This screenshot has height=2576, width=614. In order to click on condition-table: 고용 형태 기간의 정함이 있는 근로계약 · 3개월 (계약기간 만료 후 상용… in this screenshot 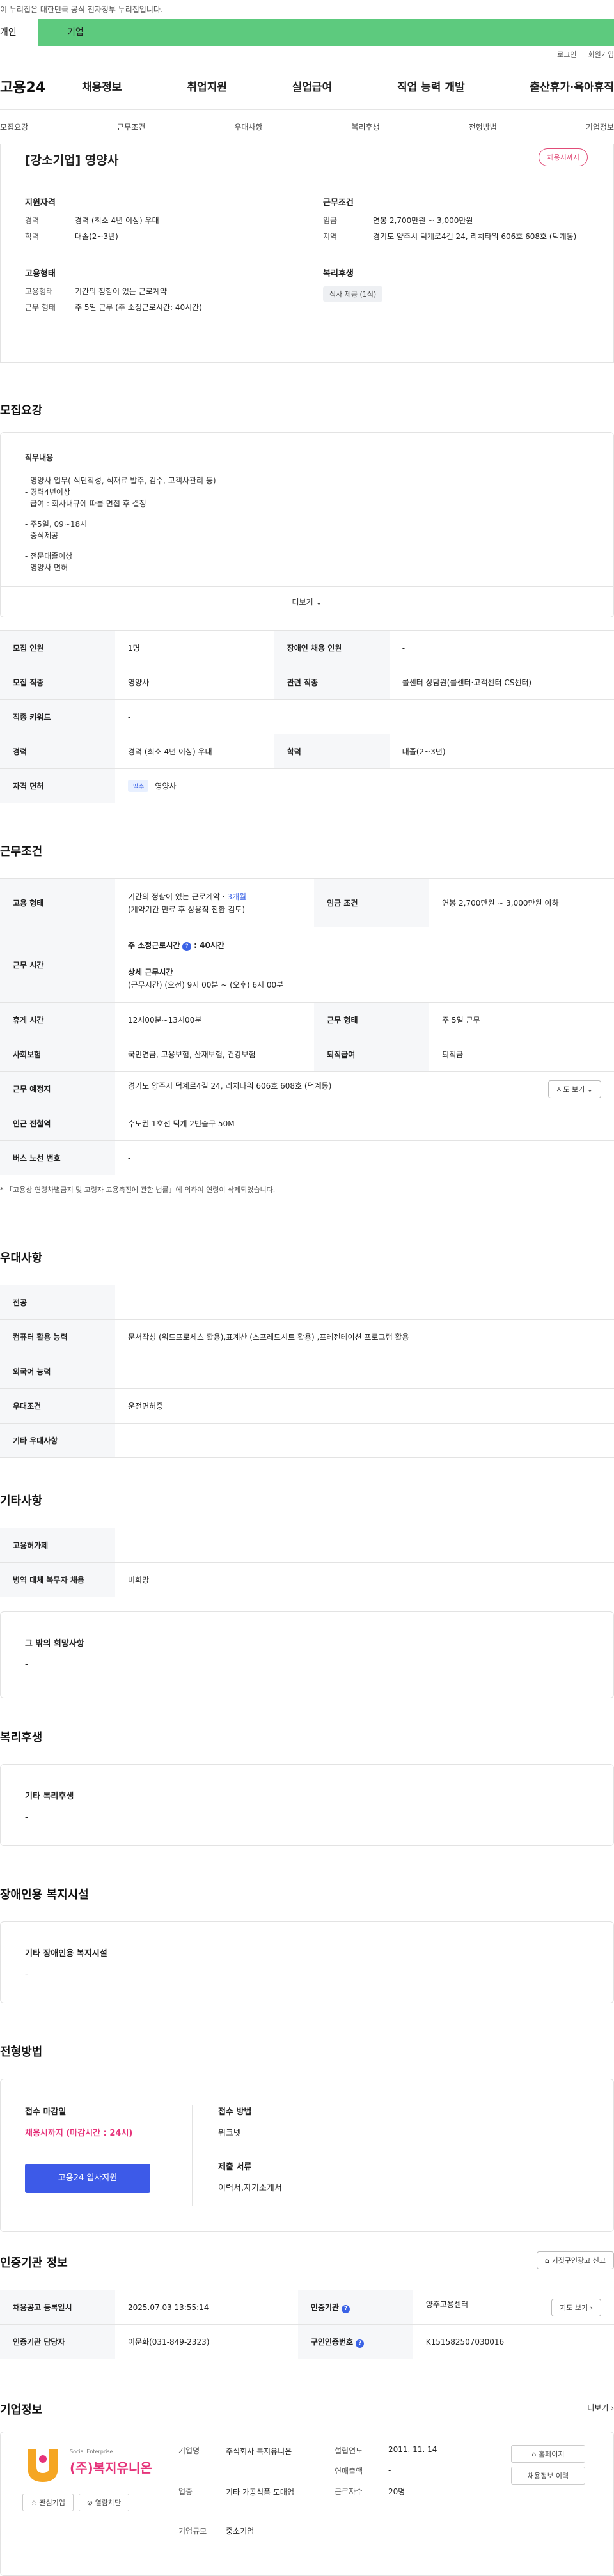, I will do `click(307, 1026)`.